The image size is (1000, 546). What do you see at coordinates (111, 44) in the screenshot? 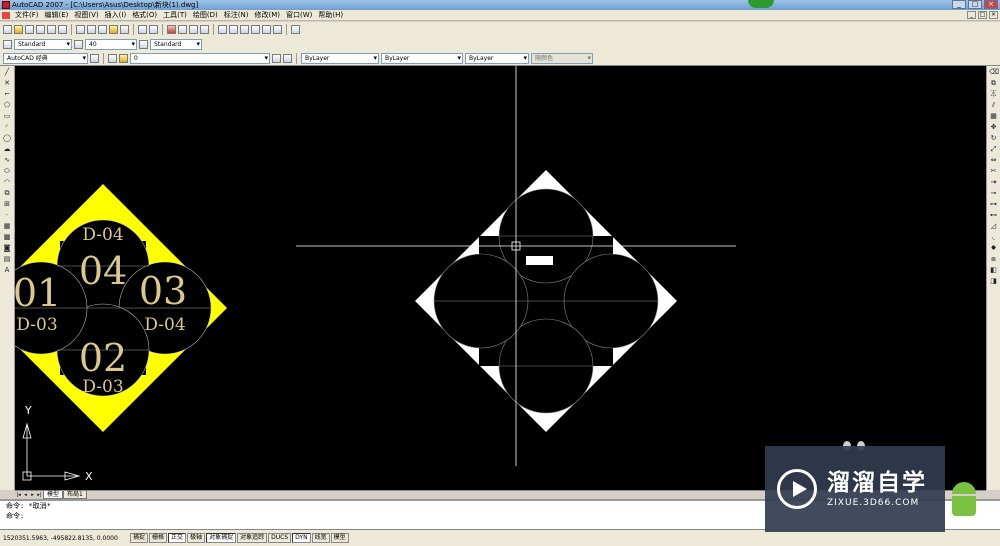
I see `dimension-style-select: 40` at bounding box center [111, 44].